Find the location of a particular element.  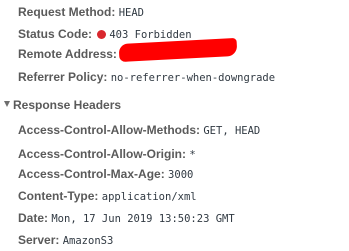

request-method-row: Request Method: HEAD is located at coordinates (81, 12).